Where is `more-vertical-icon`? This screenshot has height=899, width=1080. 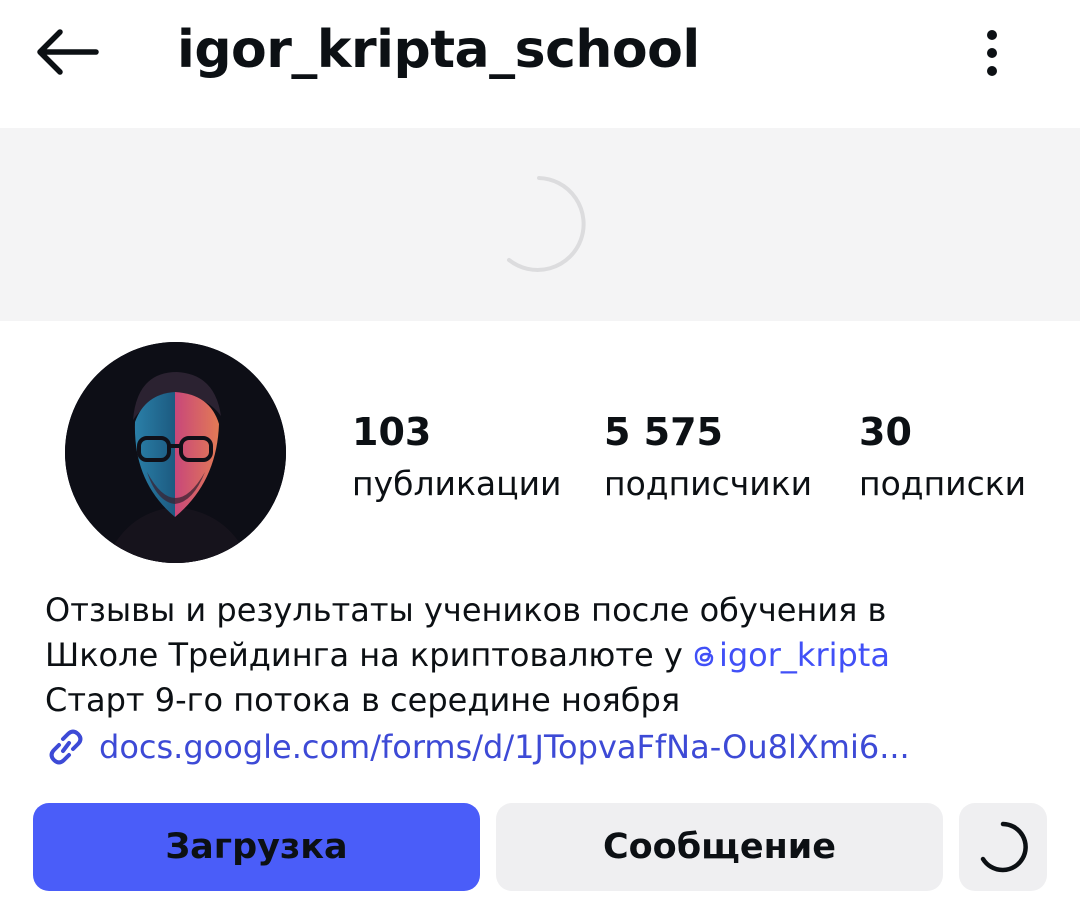 more-vertical-icon is located at coordinates (992, 53).